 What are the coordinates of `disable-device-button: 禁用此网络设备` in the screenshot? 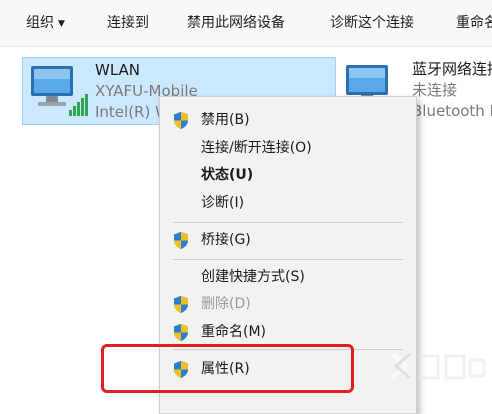 It's located at (236, 23).